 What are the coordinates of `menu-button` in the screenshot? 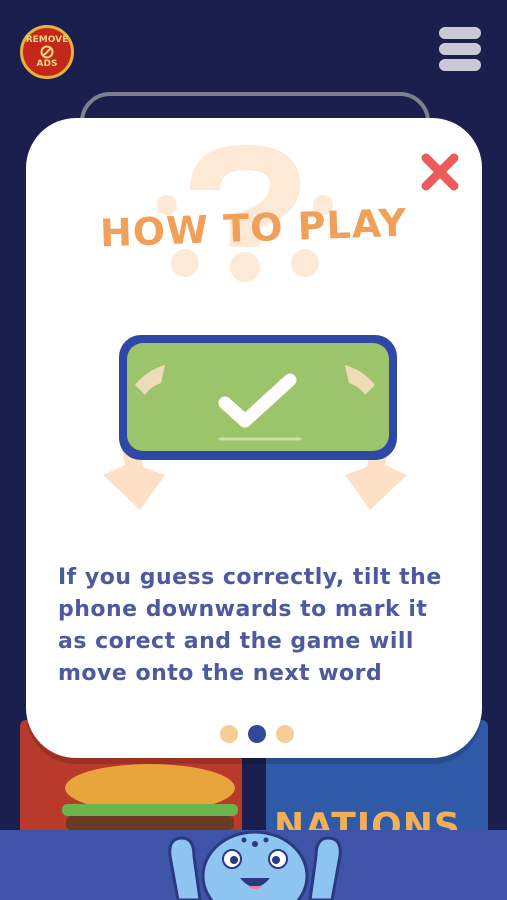 It's located at (460, 49).